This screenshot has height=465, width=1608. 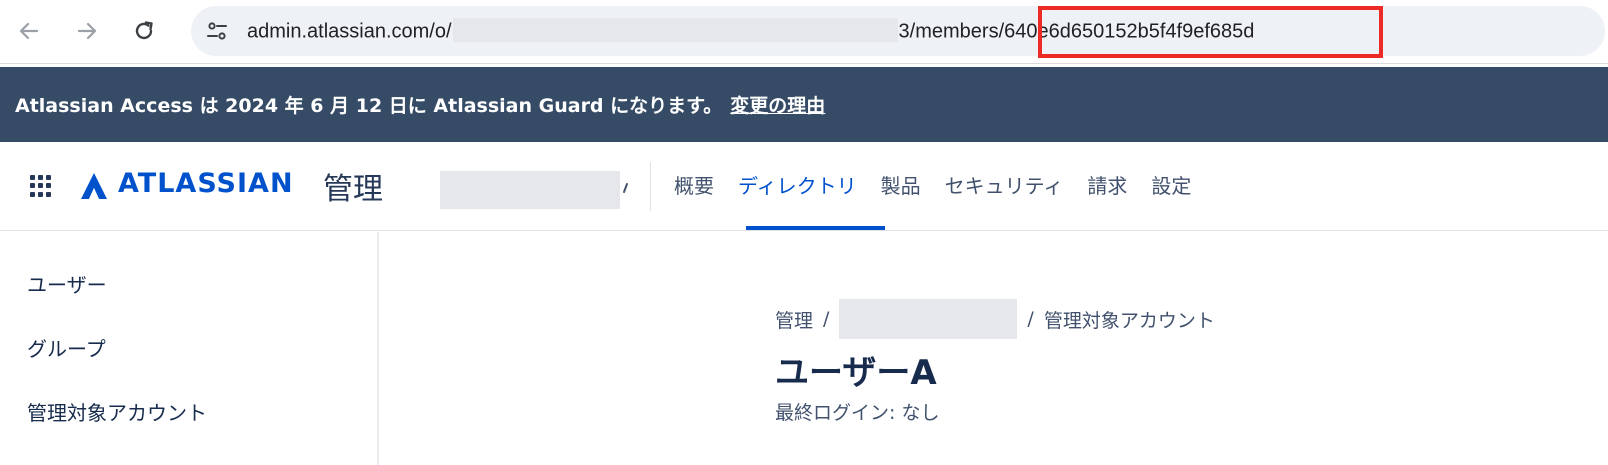 I want to click on back-button, so click(x=29, y=31).